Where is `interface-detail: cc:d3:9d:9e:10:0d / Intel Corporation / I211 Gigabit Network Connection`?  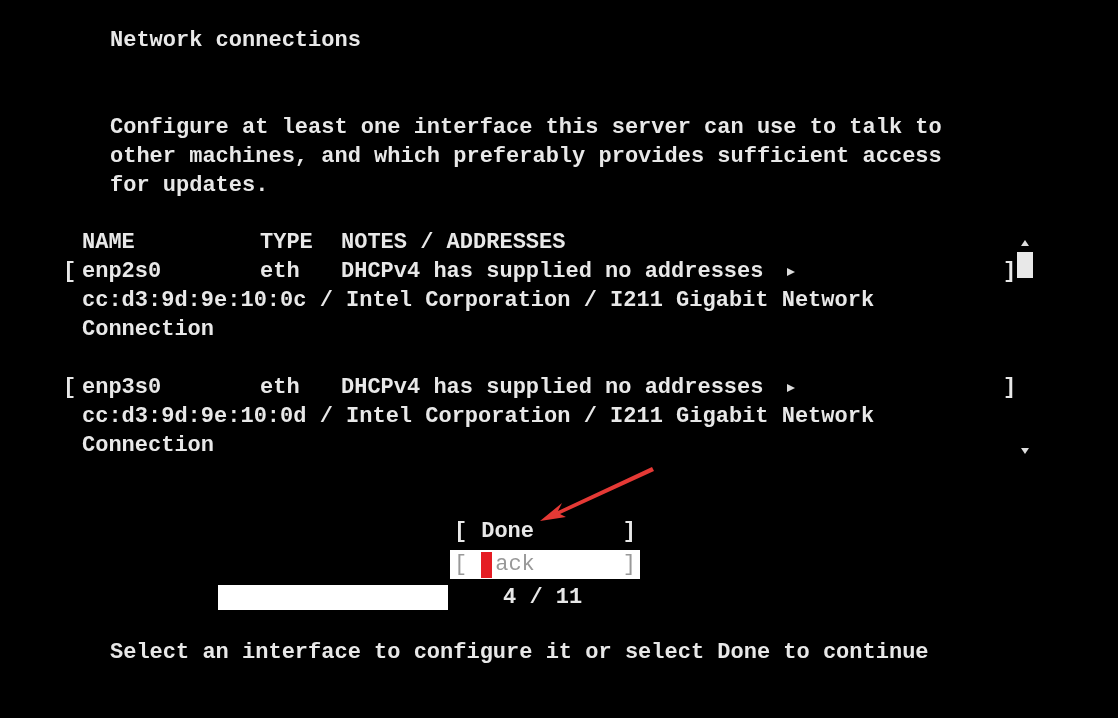
interface-detail: cc:d3:9d:9e:10:0d / Intel Corporation / I211 Gigabit Network Connection is located at coordinates (479, 431).